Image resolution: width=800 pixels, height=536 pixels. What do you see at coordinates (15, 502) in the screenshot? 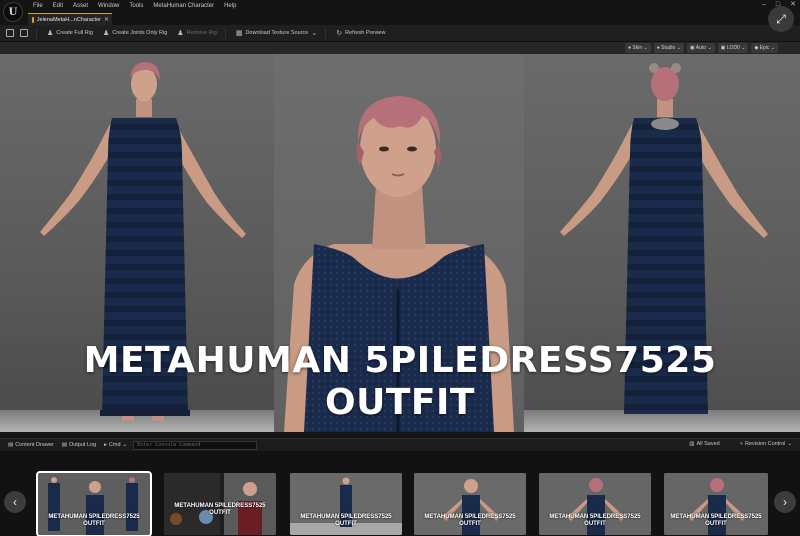
I see `gallery-prev-button: ‹` at bounding box center [15, 502].